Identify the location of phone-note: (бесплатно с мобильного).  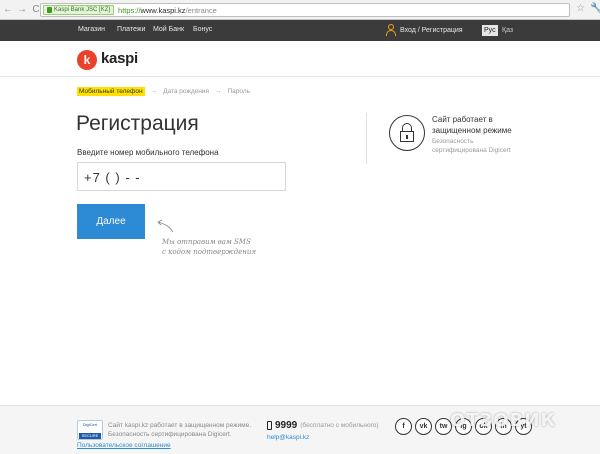
(339, 425).